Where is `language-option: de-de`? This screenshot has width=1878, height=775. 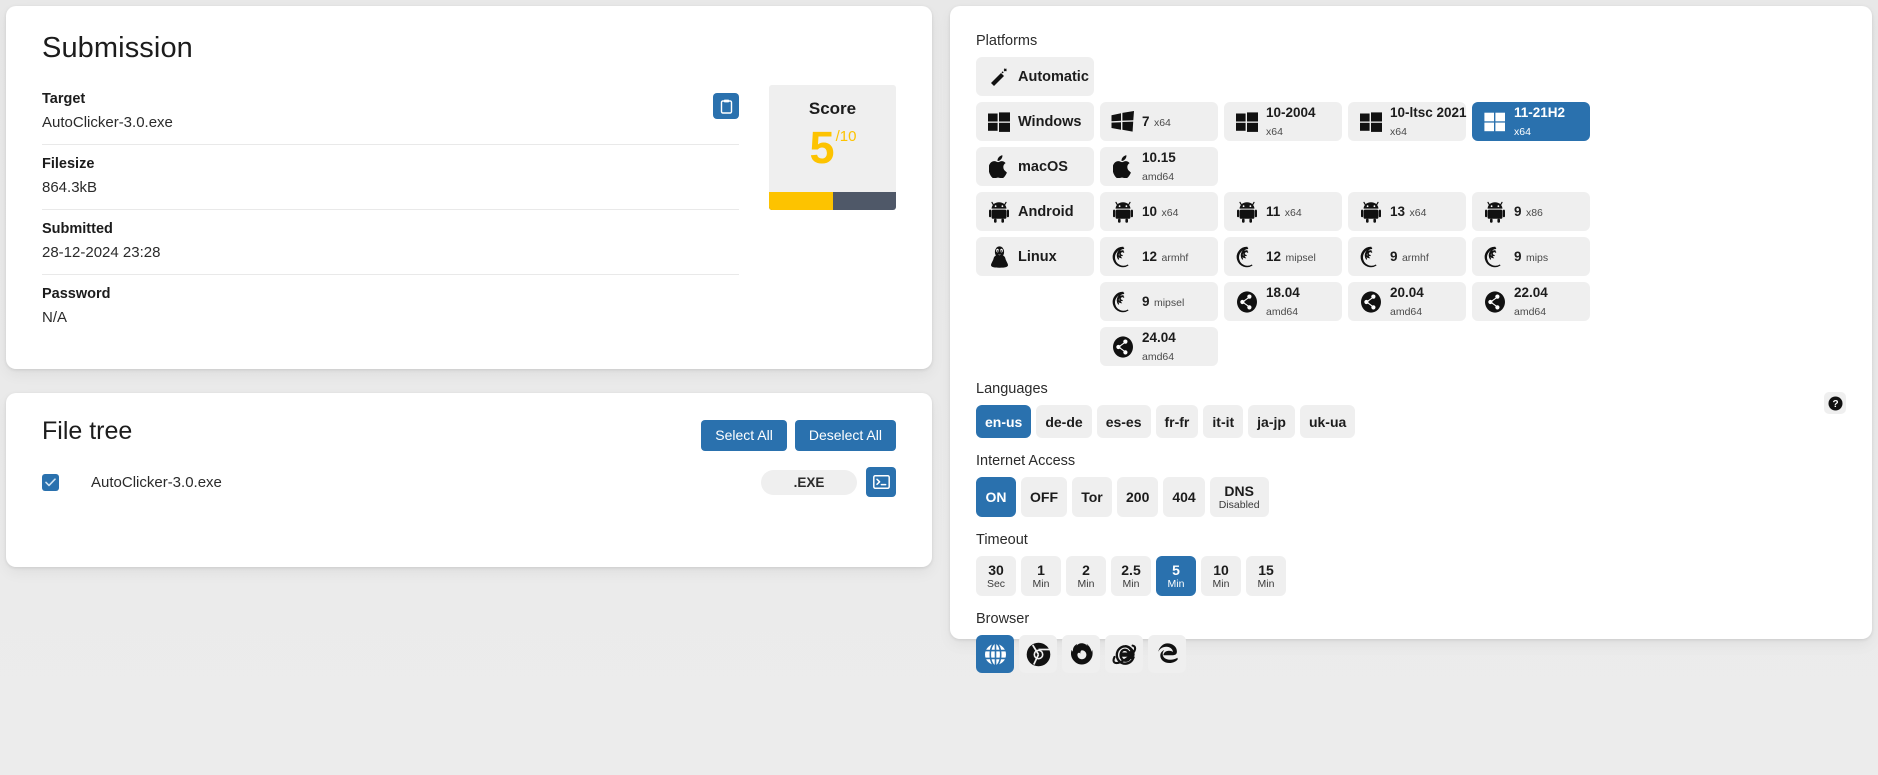 language-option: de-de is located at coordinates (1064, 421).